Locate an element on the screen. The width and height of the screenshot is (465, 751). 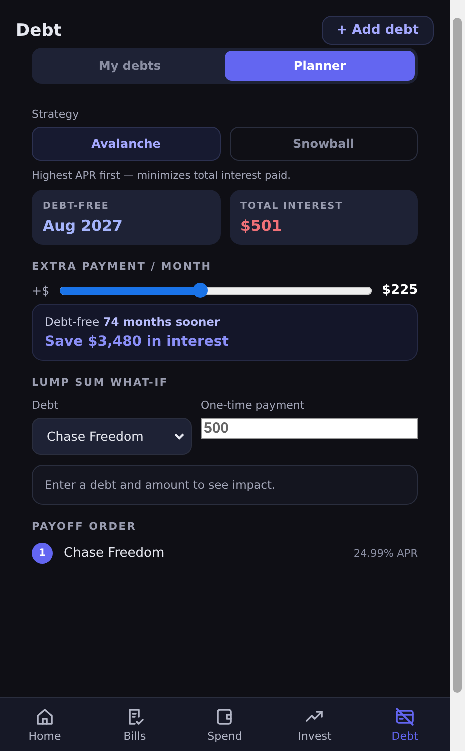
field-label: Debt is located at coordinates (46, 405).